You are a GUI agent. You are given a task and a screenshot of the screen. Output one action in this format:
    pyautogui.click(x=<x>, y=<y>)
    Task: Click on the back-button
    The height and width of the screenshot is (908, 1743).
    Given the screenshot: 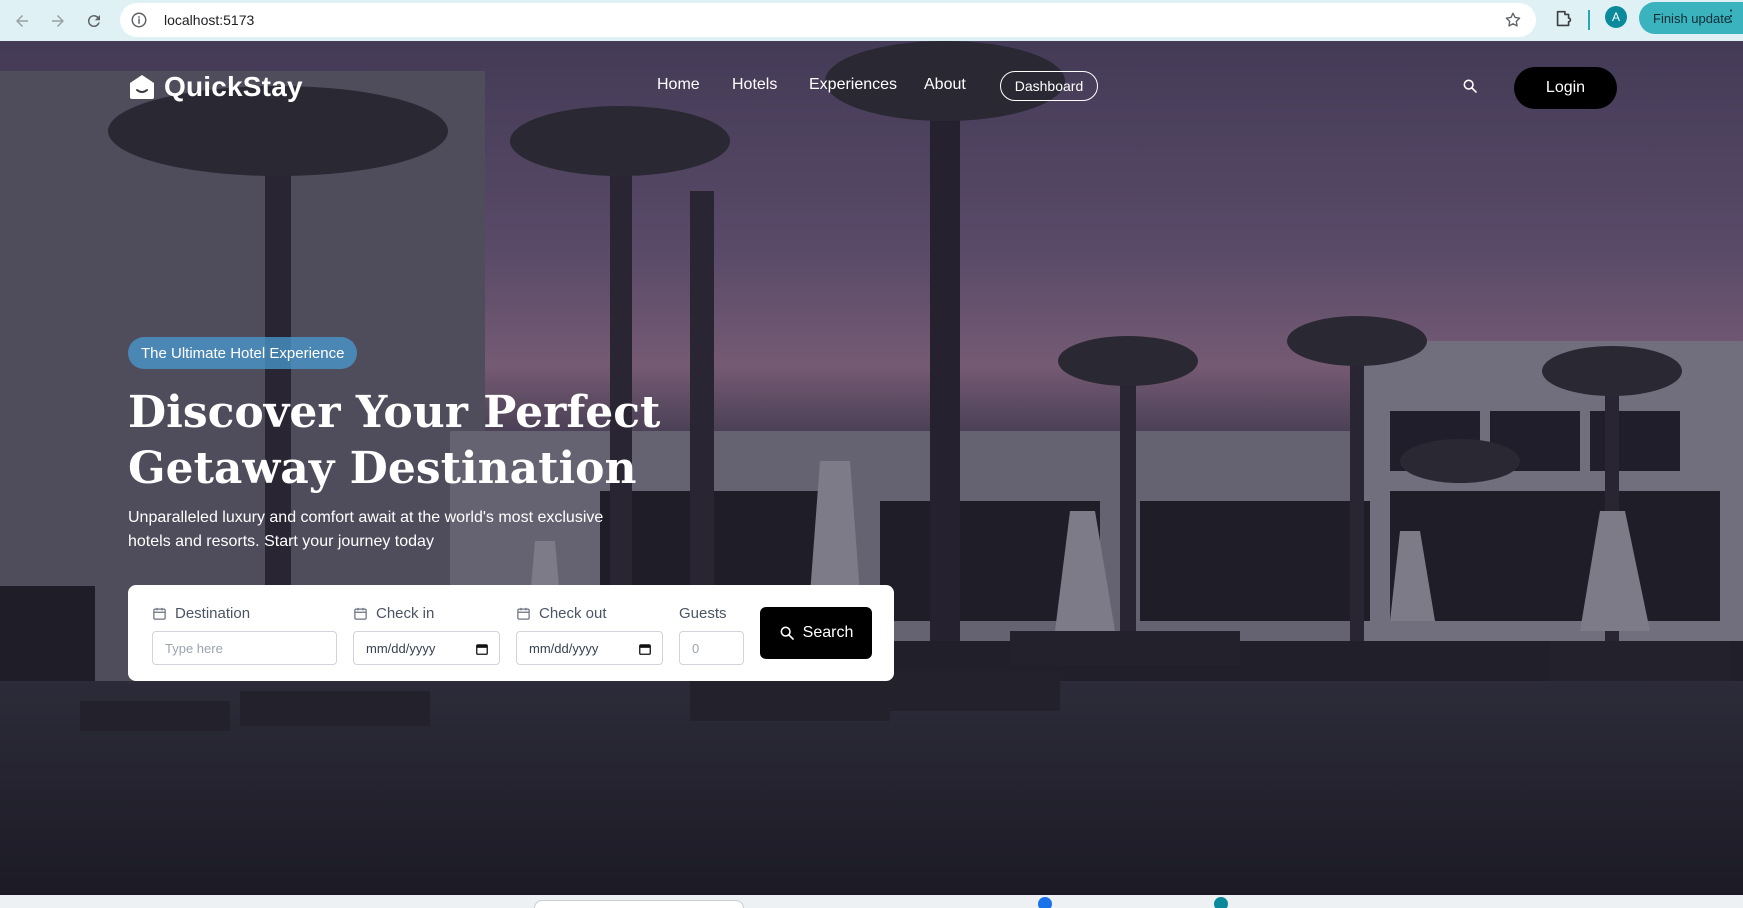 What is the action you would take?
    pyautogui.click(x=22, y=21)
    